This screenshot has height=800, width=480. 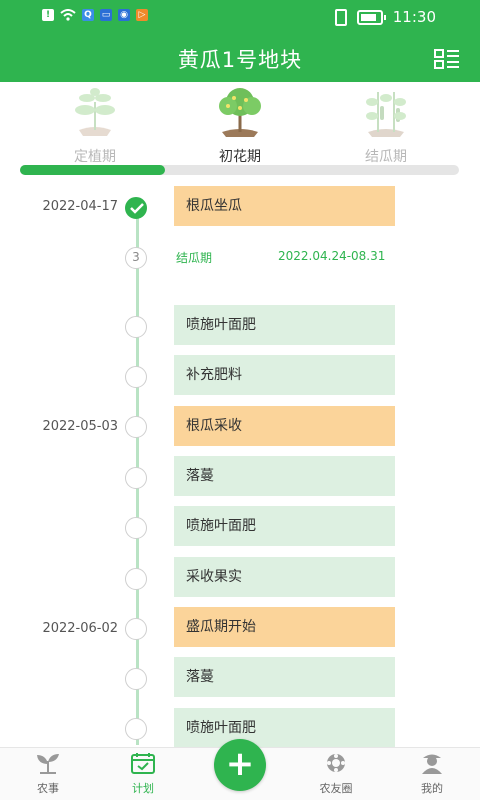 I want to click on bottom-navigation: 农事 计划 + 农友圈 我的, so click(x=240, y=769).